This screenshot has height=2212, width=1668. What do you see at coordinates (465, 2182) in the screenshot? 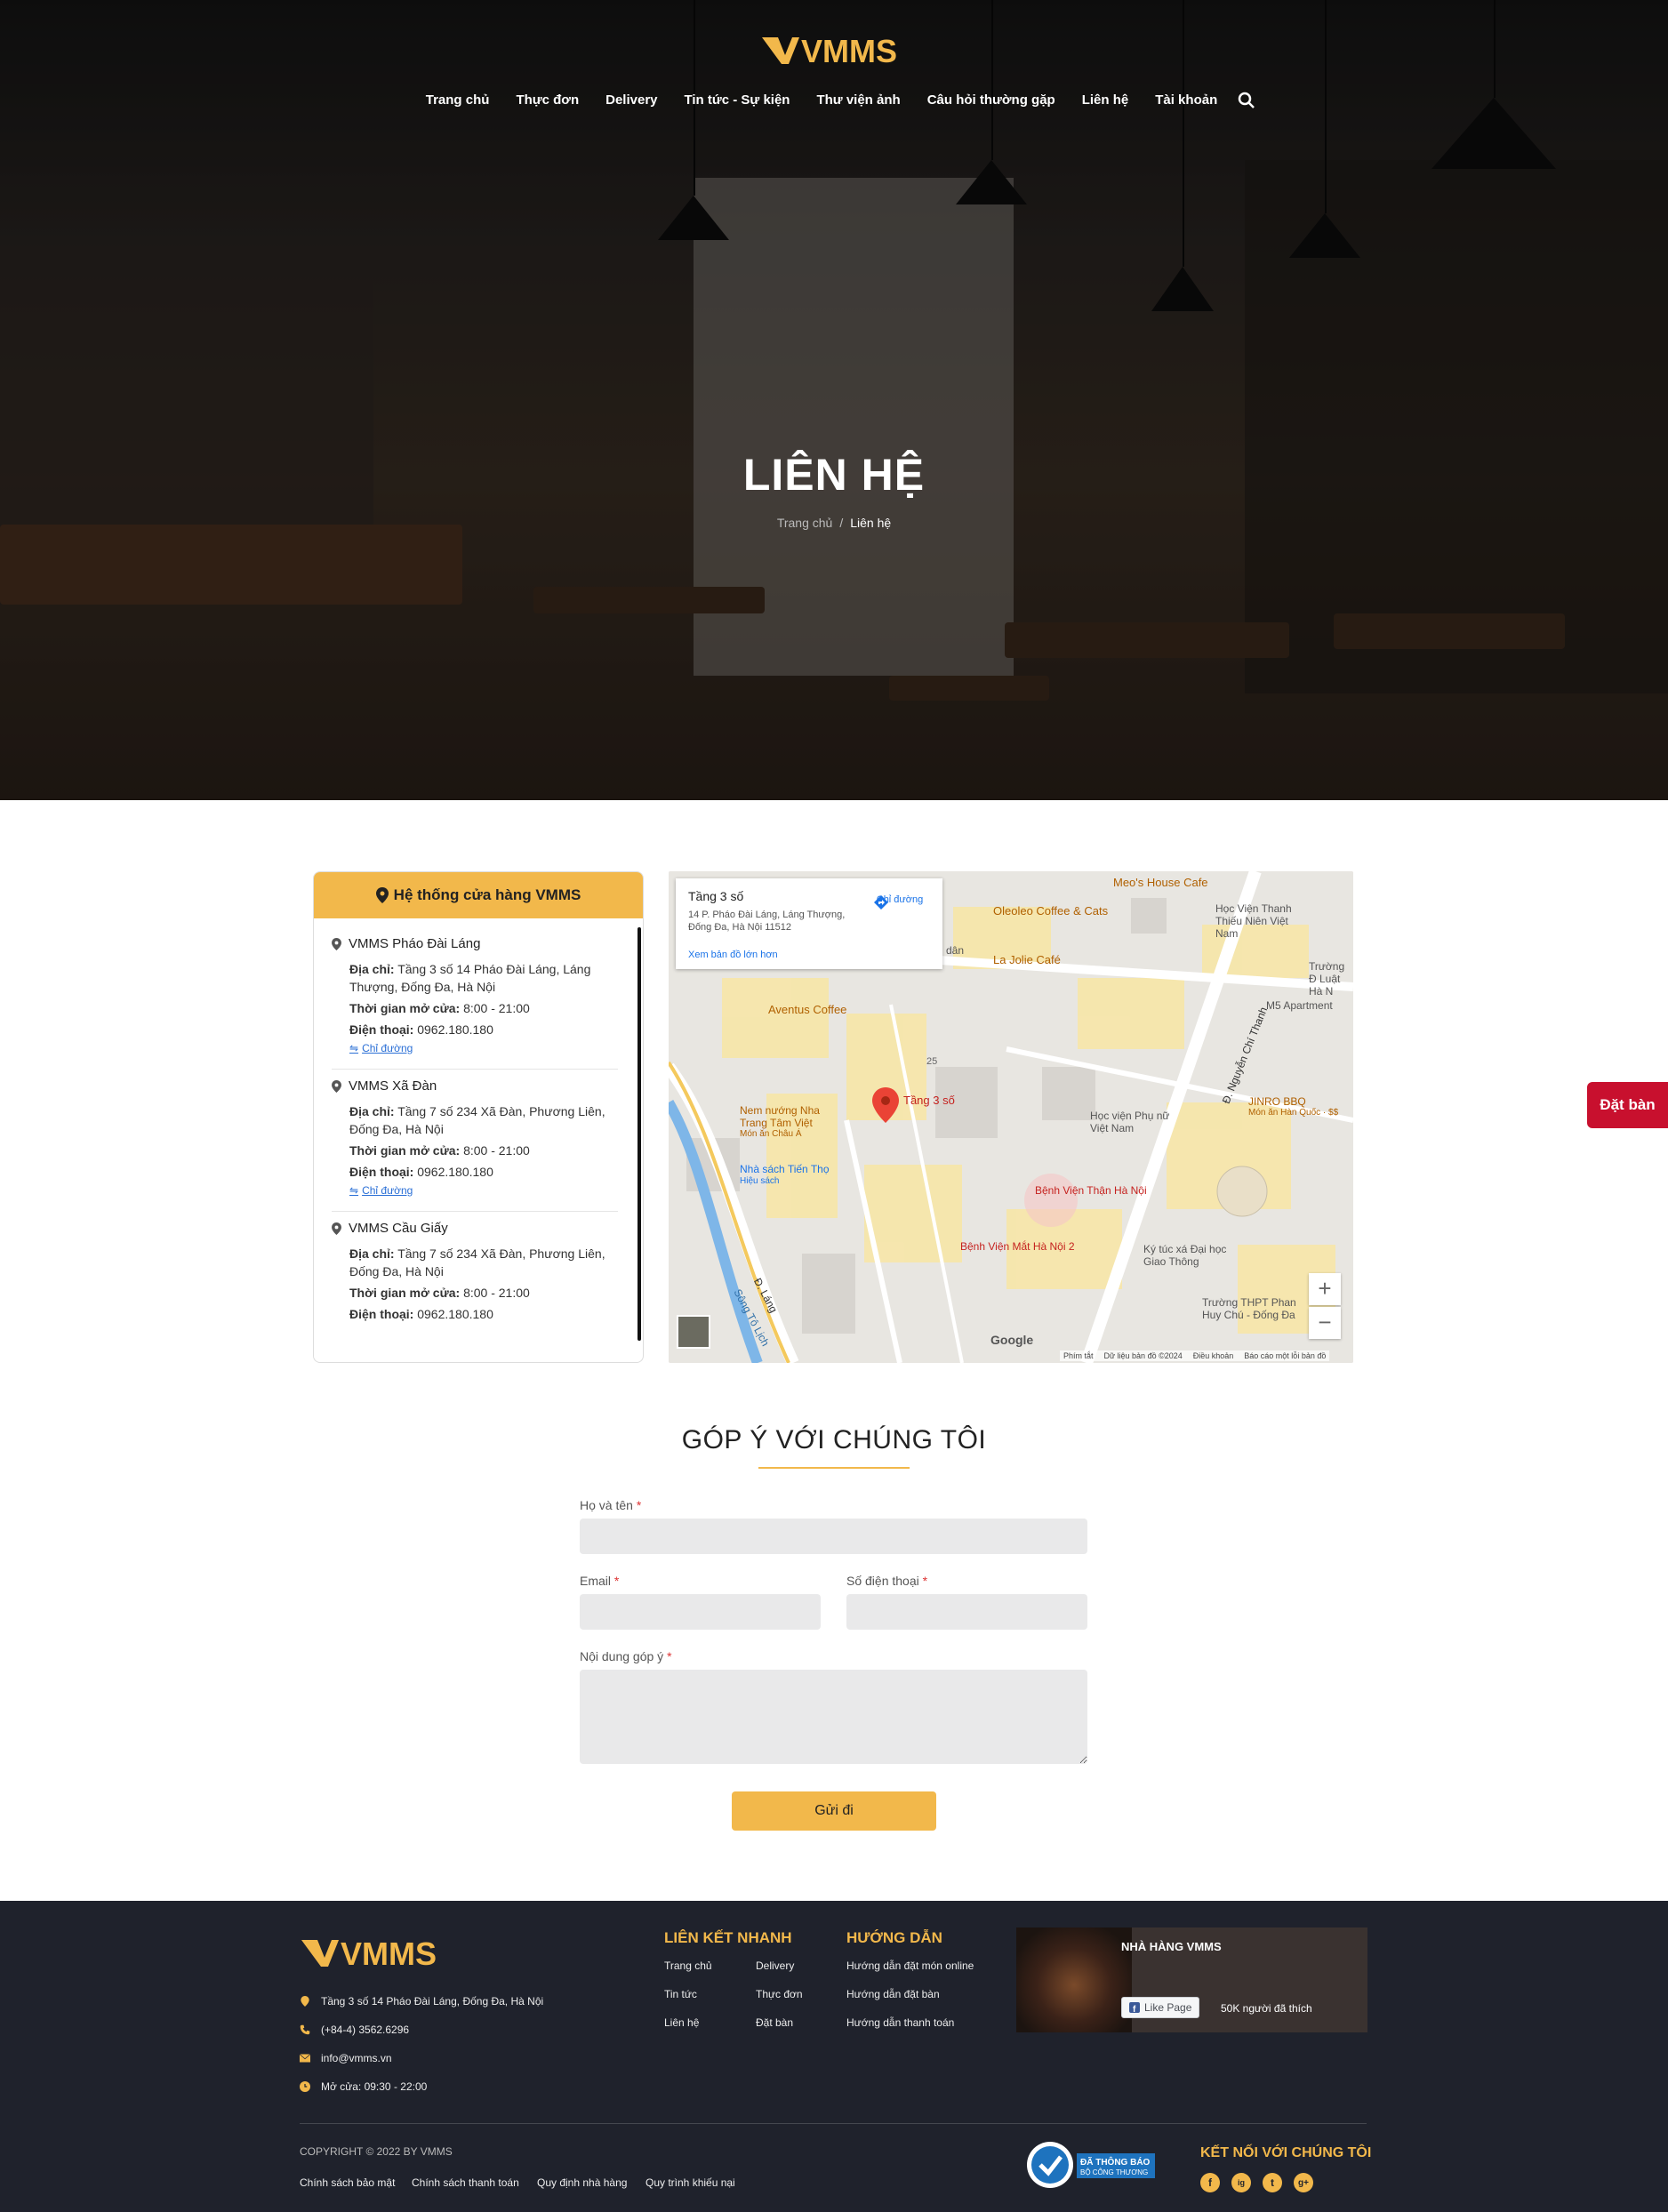
I see `policy-link: Chính sách thanh toán` at bounding box center [465, 2182].